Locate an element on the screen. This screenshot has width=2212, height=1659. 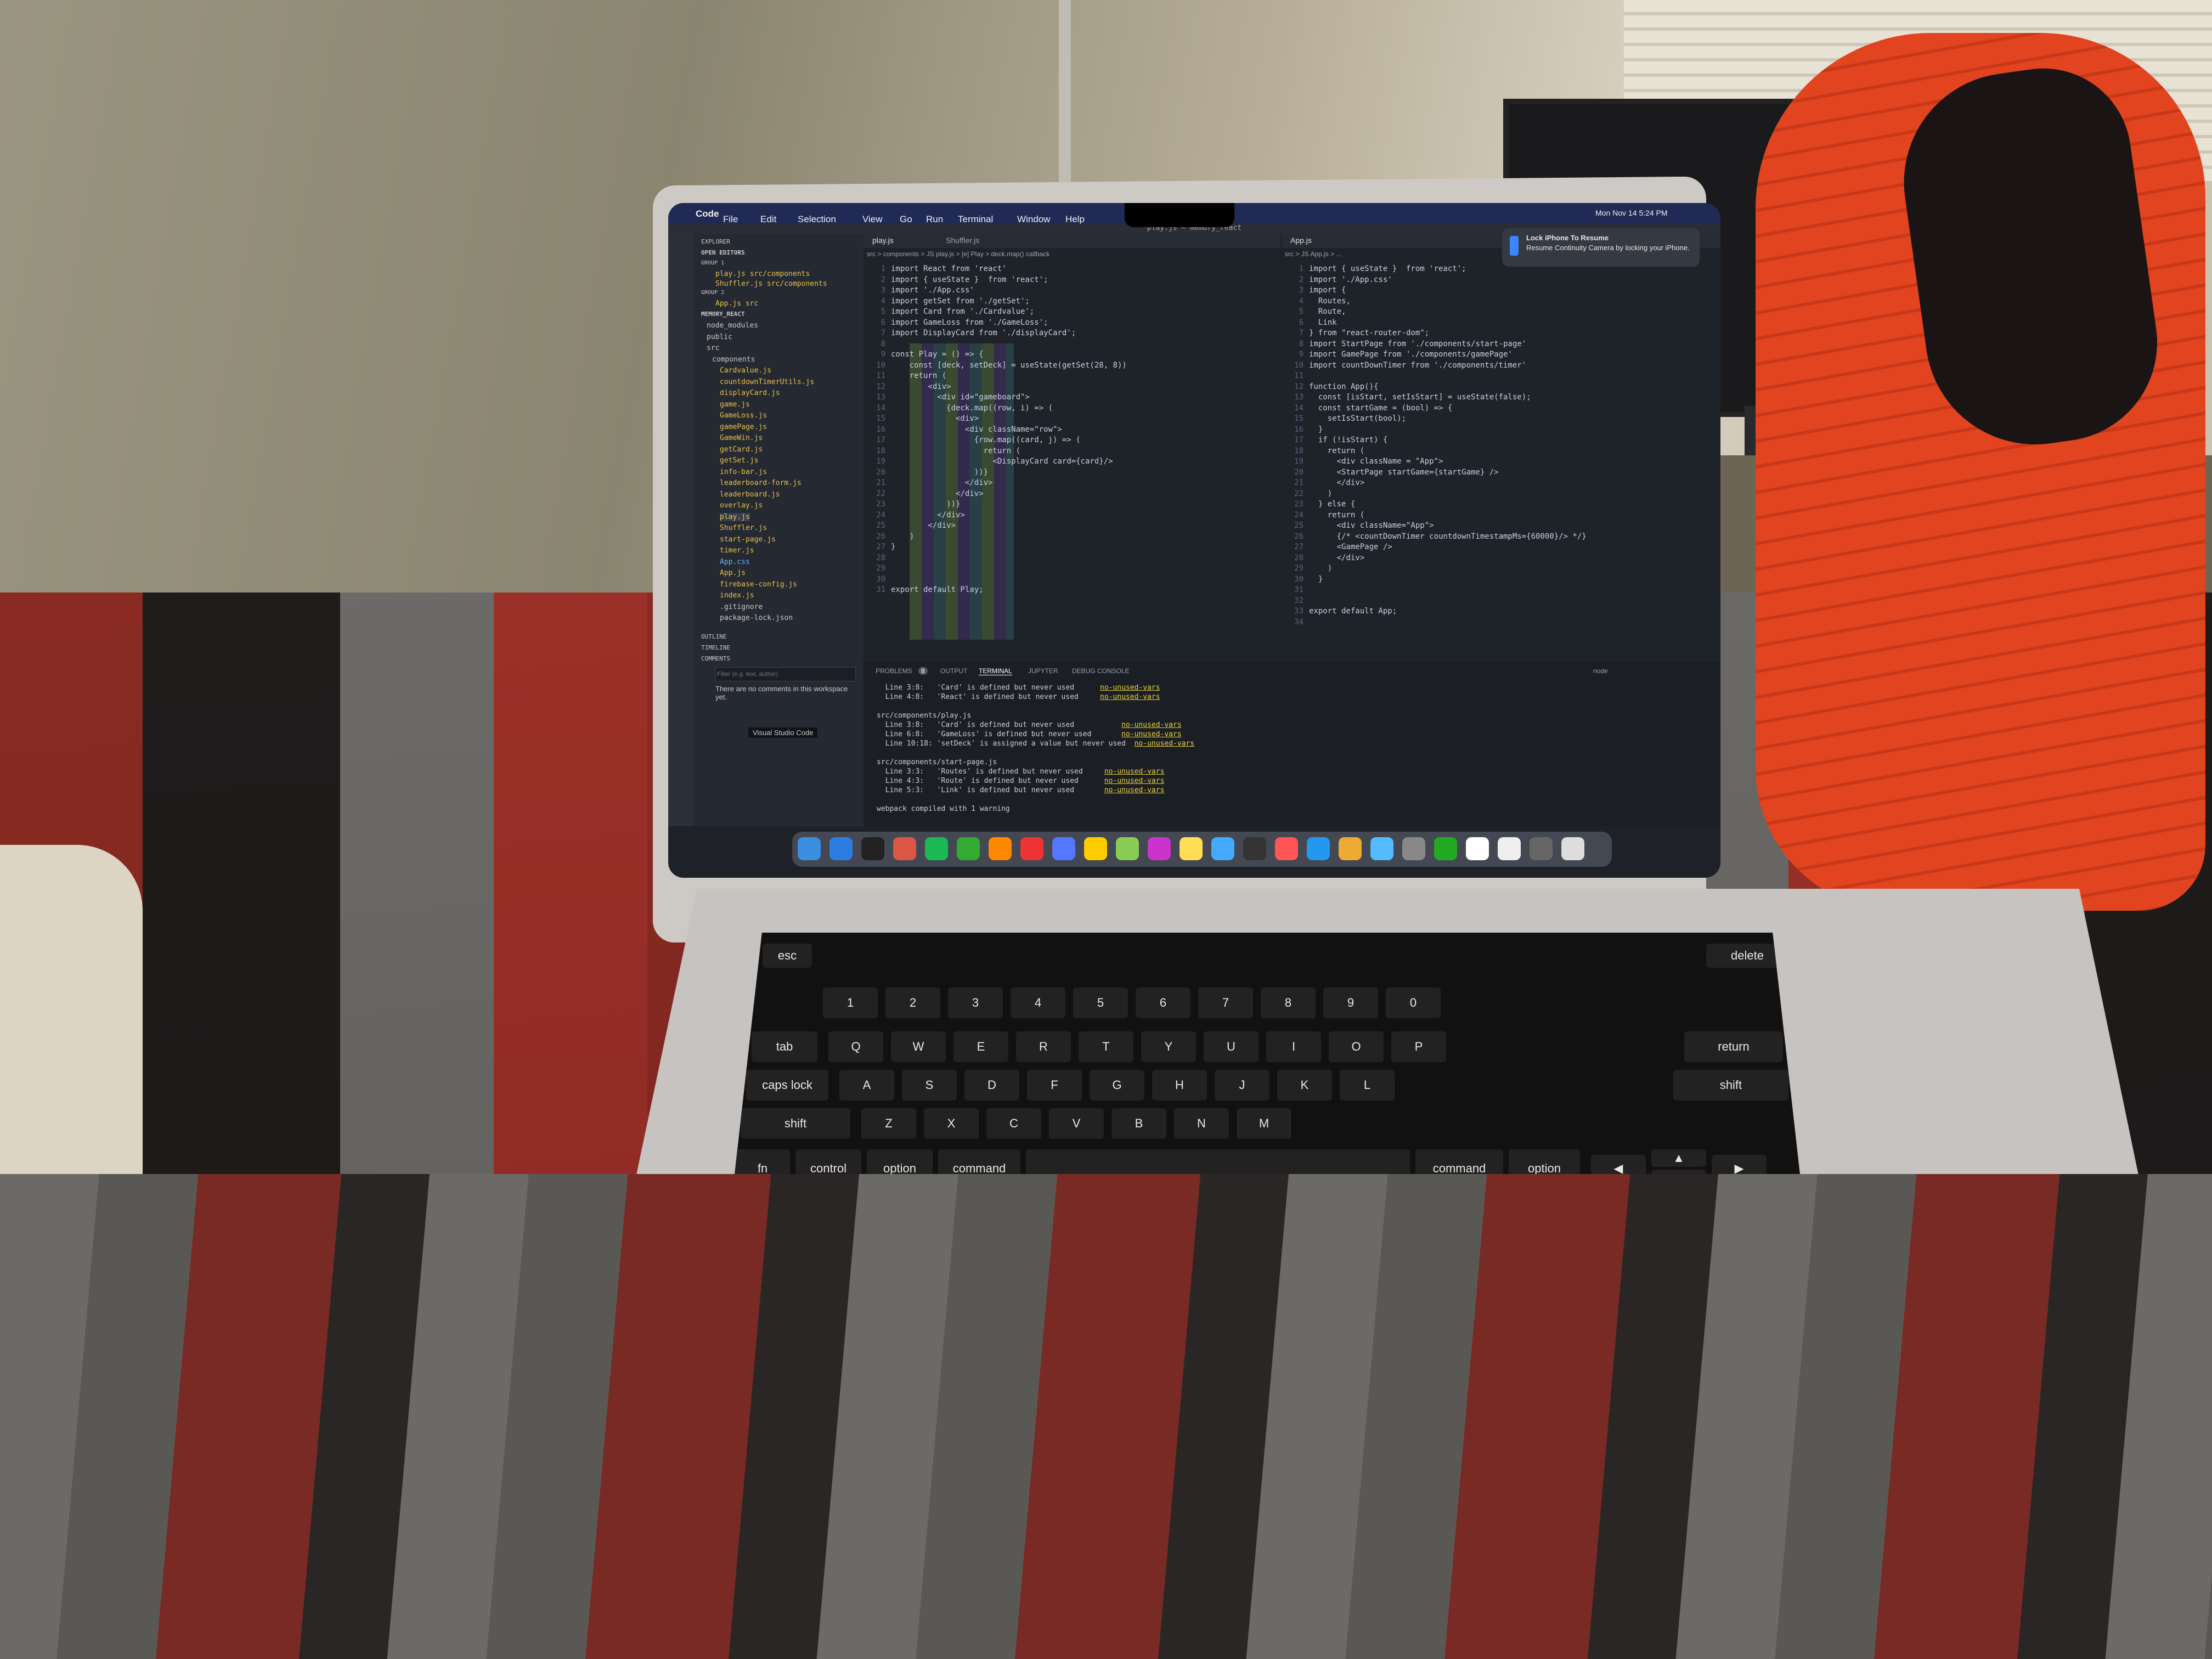
file-tree-item: timer.js is located at coordinates (737, 550).